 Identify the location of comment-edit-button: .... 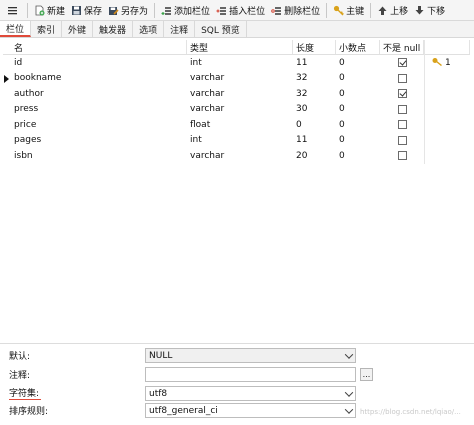
(366, 374).